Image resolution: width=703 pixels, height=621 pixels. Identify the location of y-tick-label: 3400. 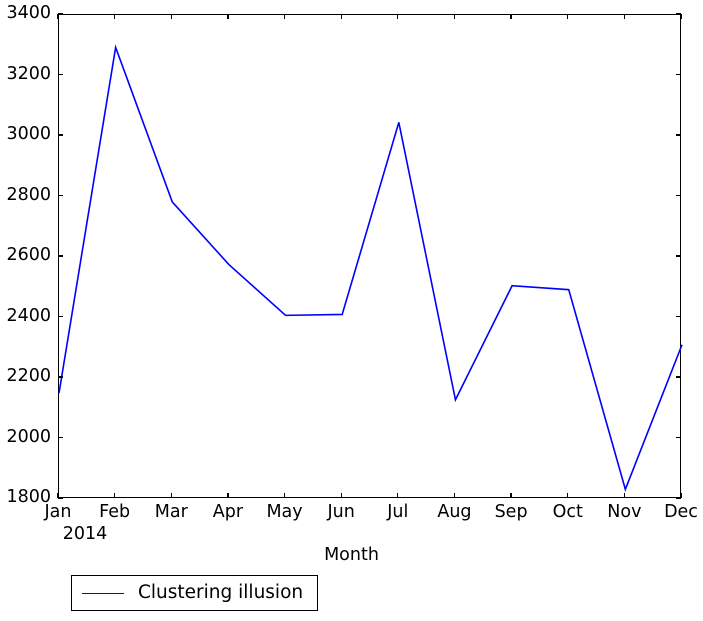
(28, 13).